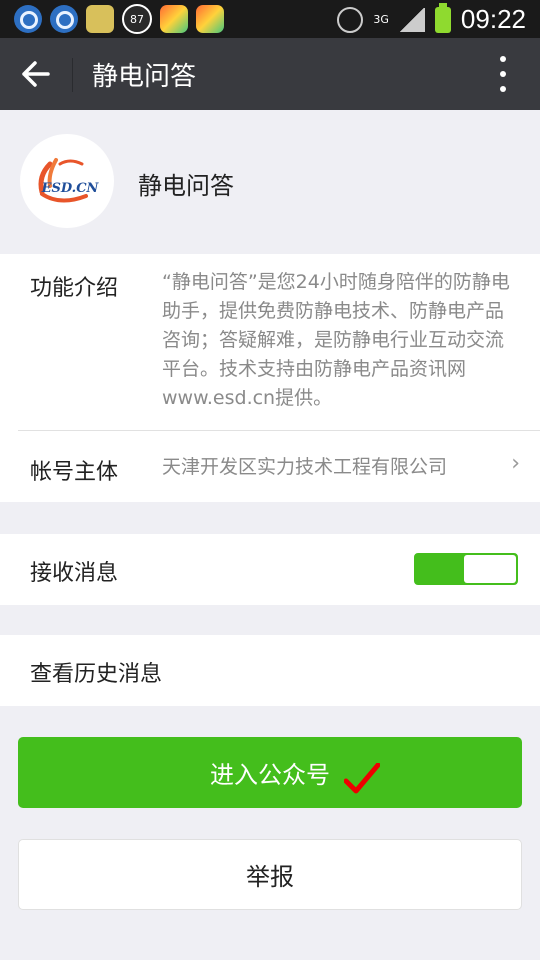 The width and height of the screenshot is (540, 960). I want to click on avatar: ESD.CN, so click(67, 181).